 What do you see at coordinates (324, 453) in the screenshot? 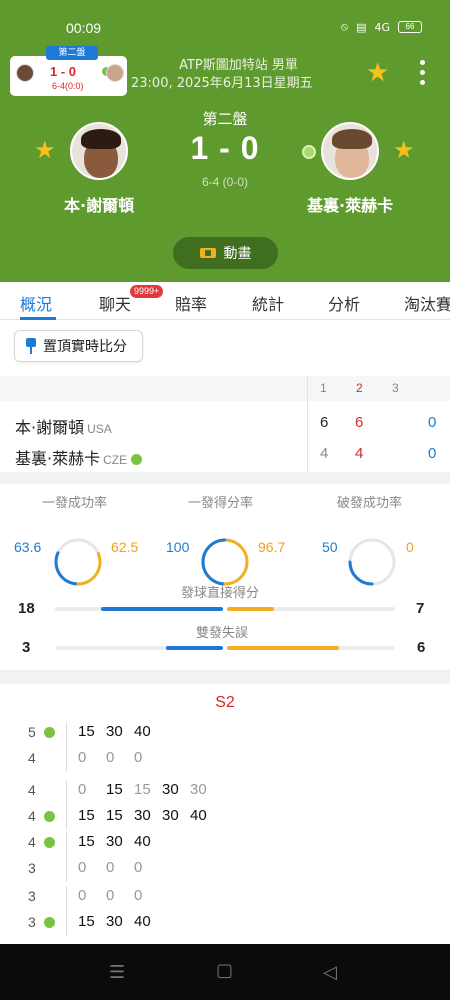
I see `player2-set1: 4` at bounding box center [324, 453].